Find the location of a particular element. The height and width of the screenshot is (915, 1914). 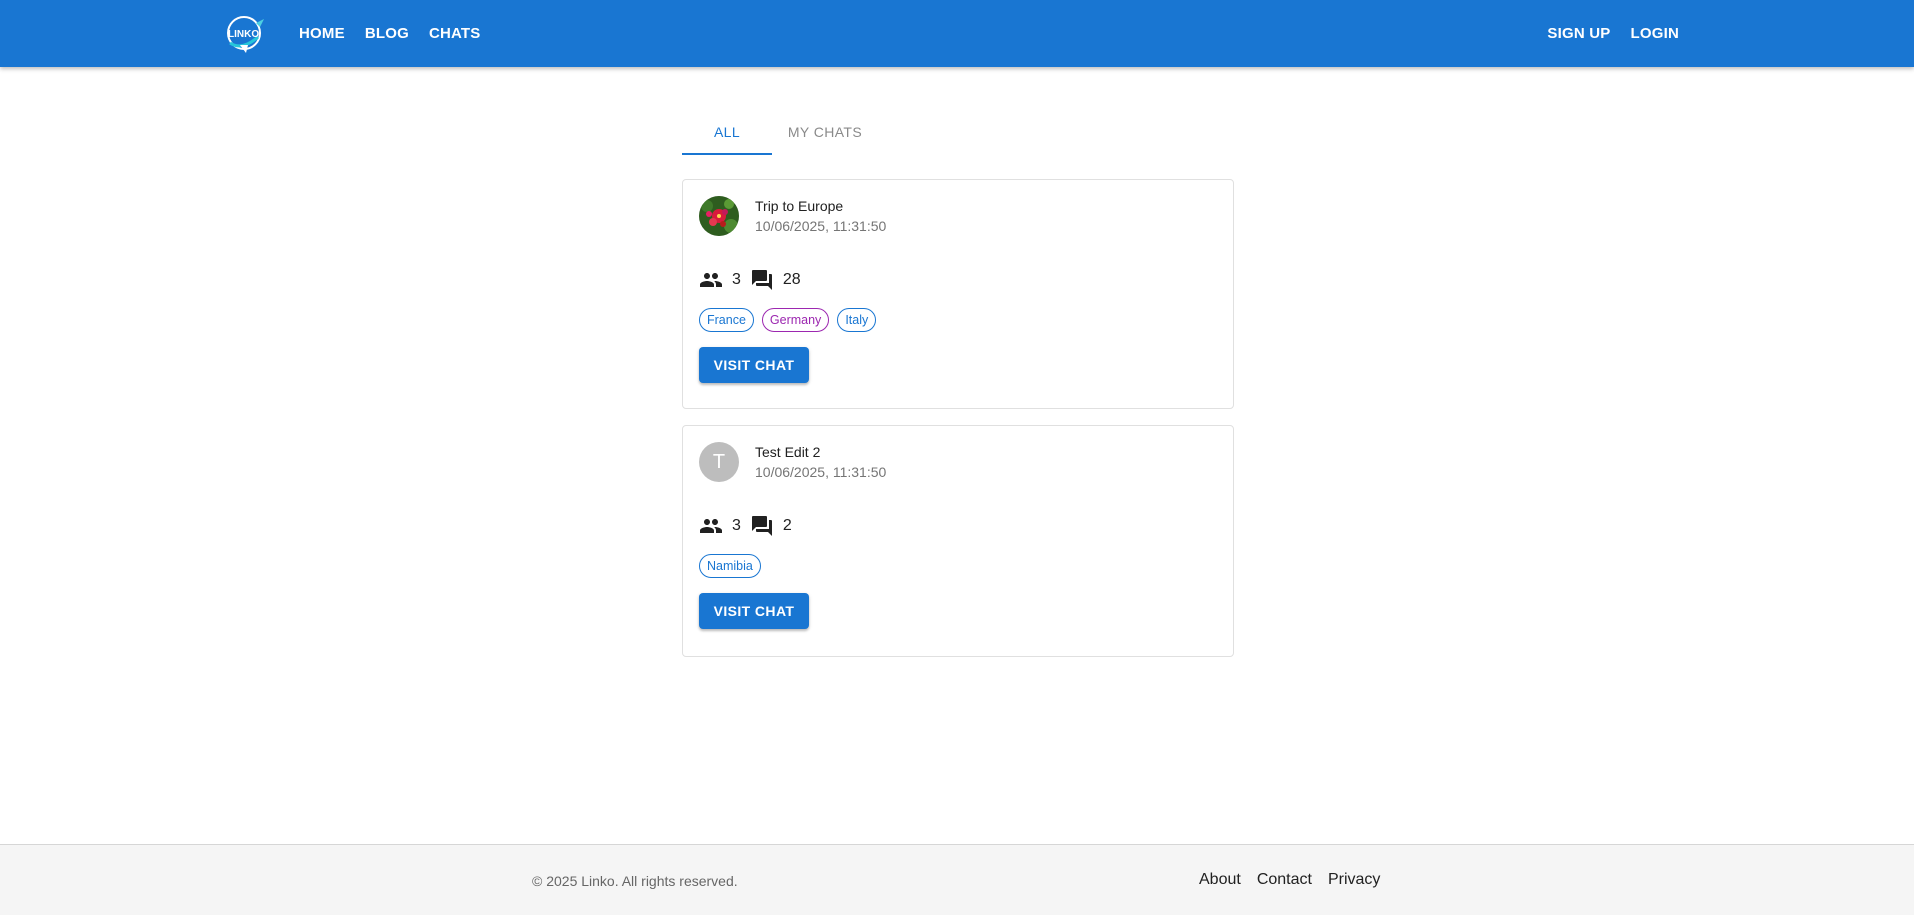

tag-list: France Germany Italy is located at coordinates (788, 320).